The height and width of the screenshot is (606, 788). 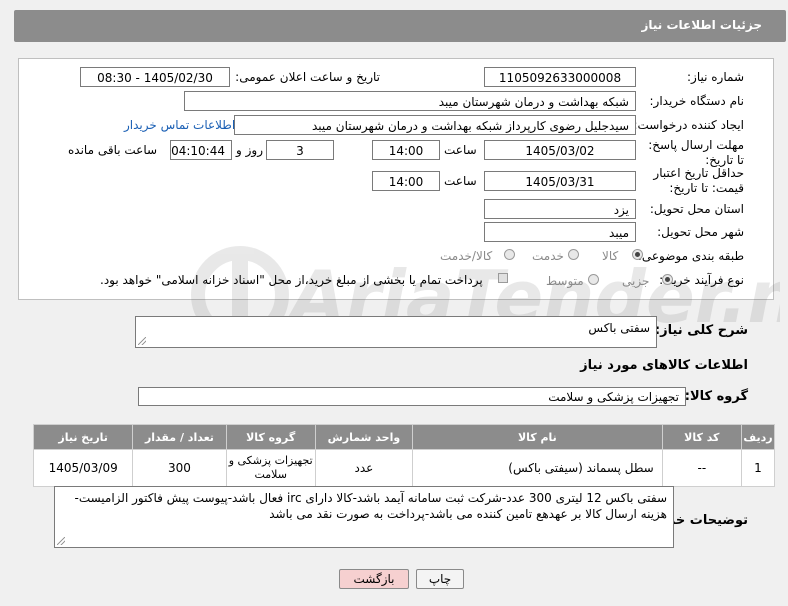 I want to click on cell-row: 1, so click(x=758, y=468).